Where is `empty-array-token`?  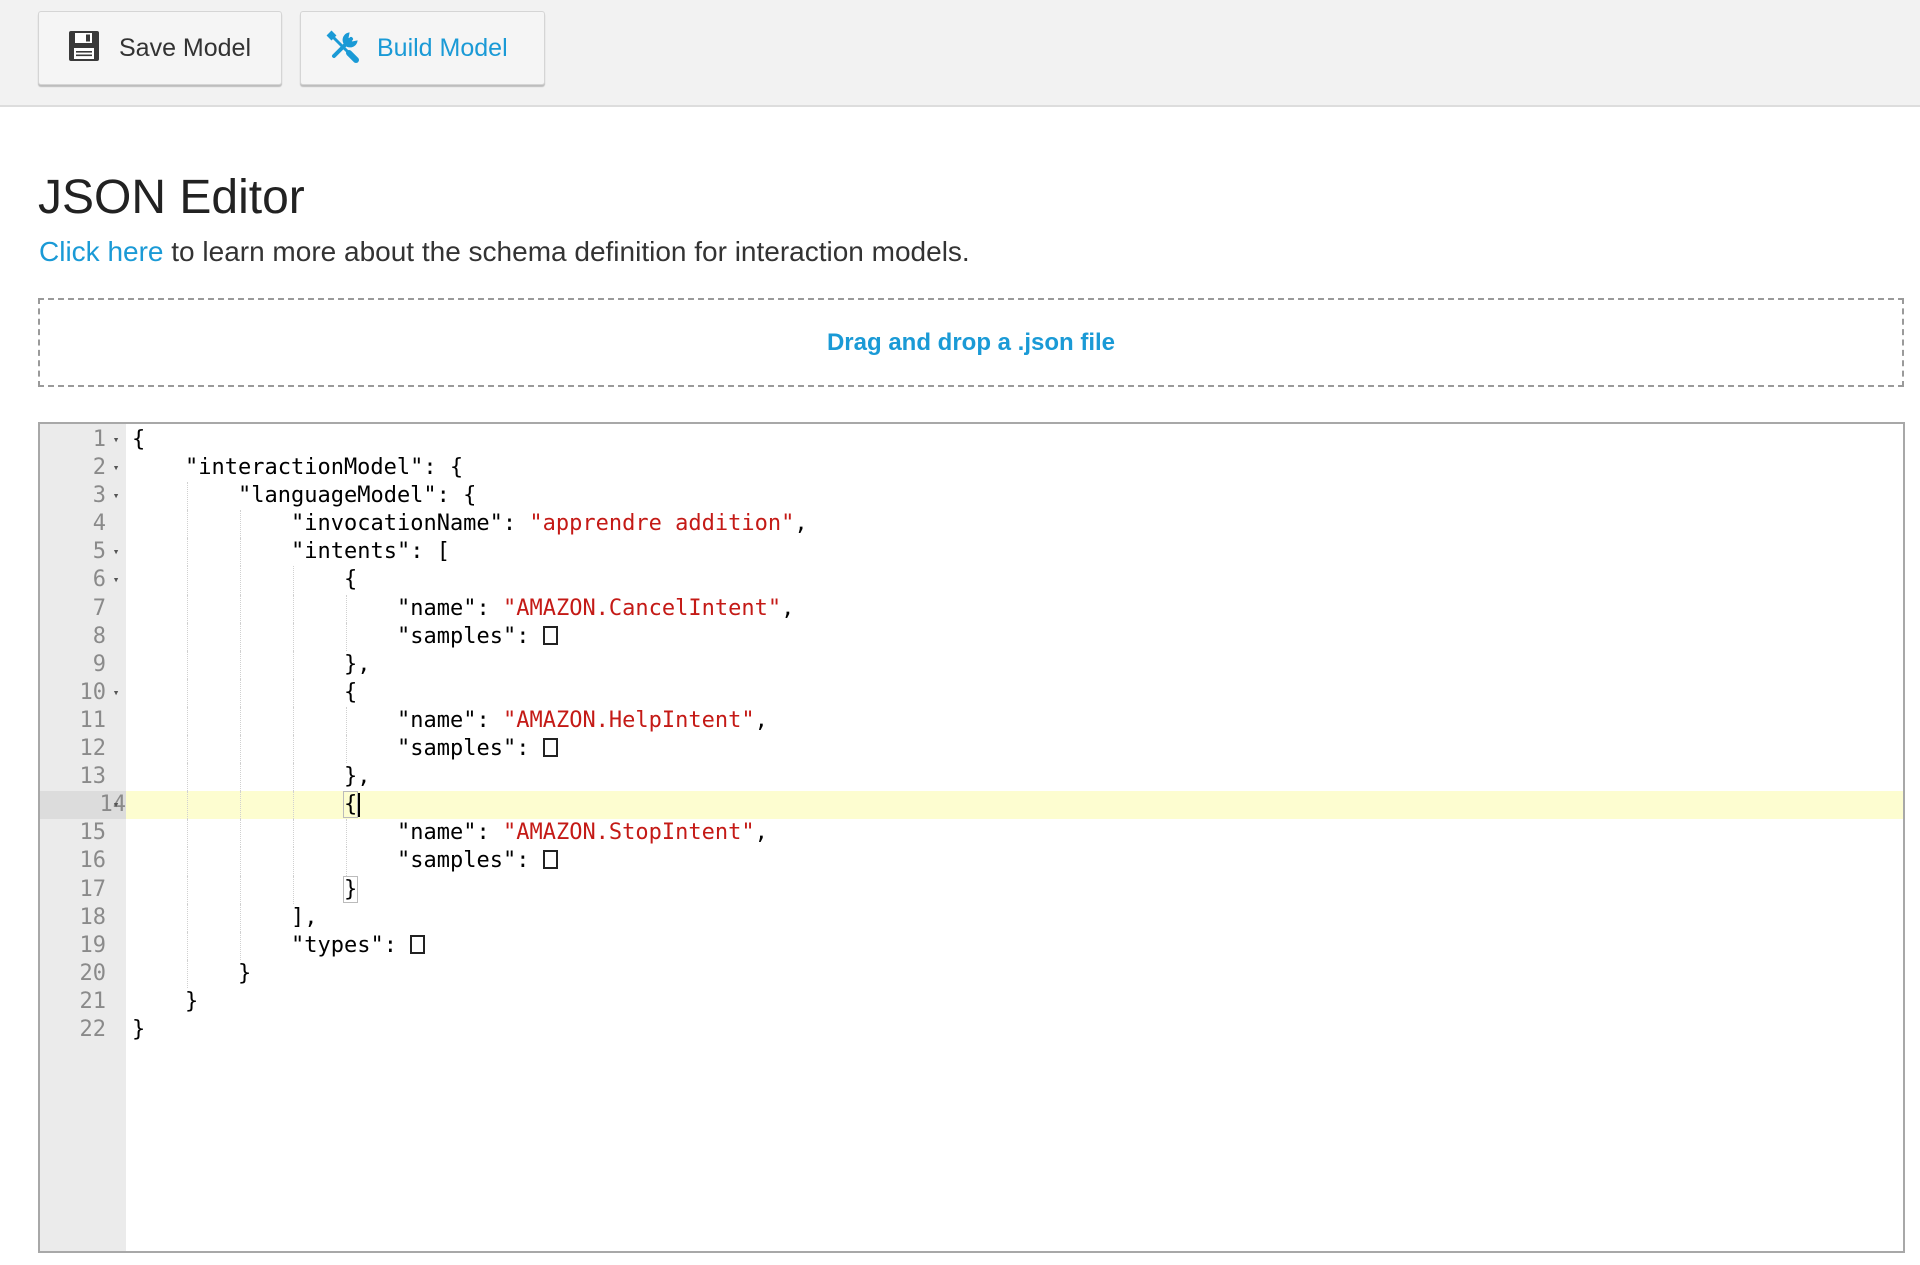
empty-array-token is located at coordinates (550, 635).